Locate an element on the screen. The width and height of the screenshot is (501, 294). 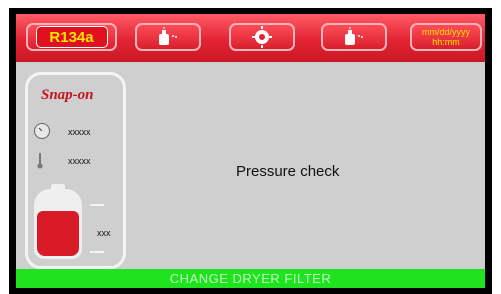
refrigerant-tank-icon is located at coordinates (58, 224).